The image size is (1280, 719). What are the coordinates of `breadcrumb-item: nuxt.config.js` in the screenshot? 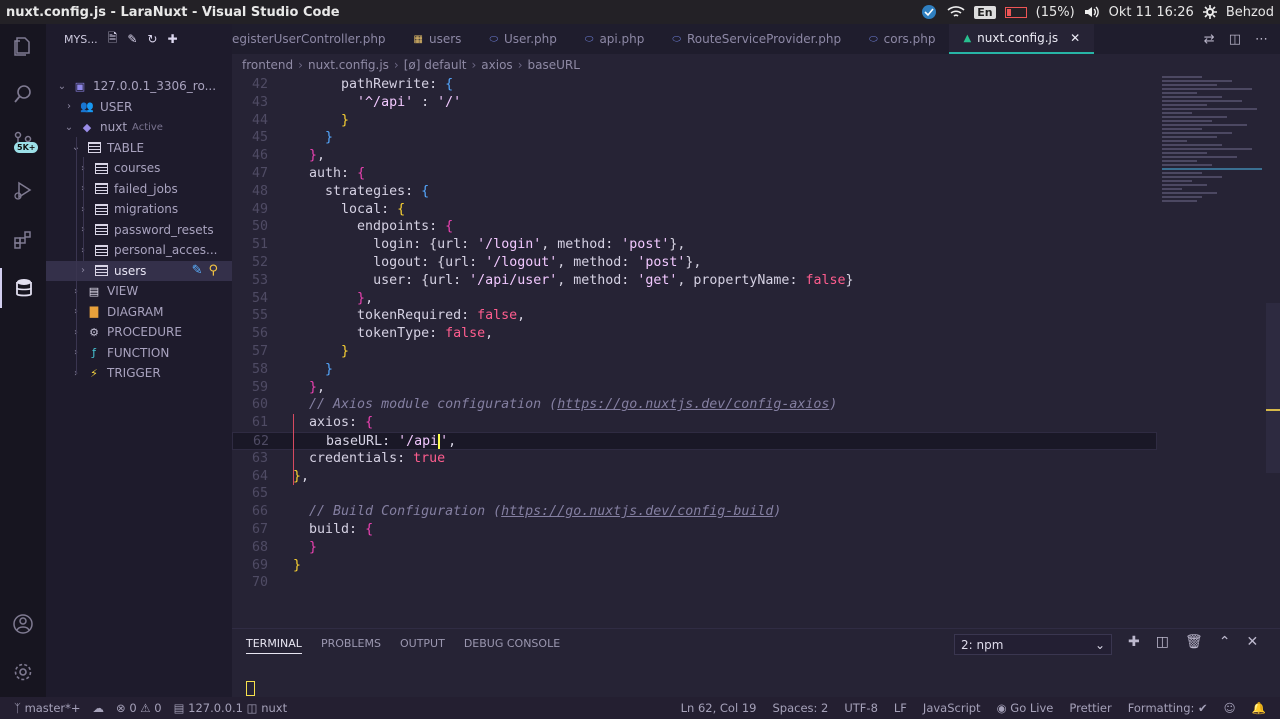 It's located at (348, 65).